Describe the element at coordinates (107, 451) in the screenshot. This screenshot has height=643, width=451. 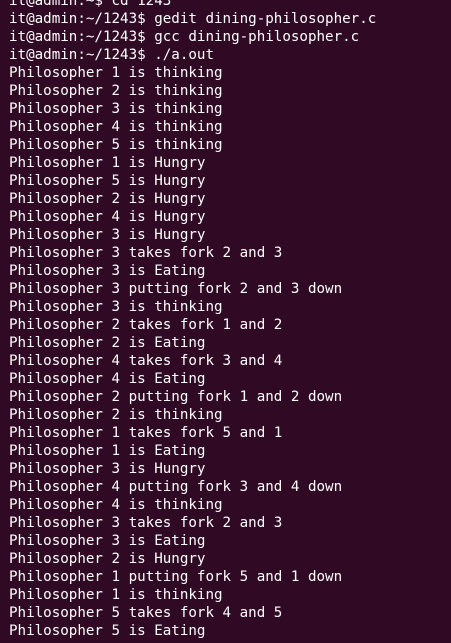
I see `terminal-output-line: Philosopher 1 is Eating` at that location.